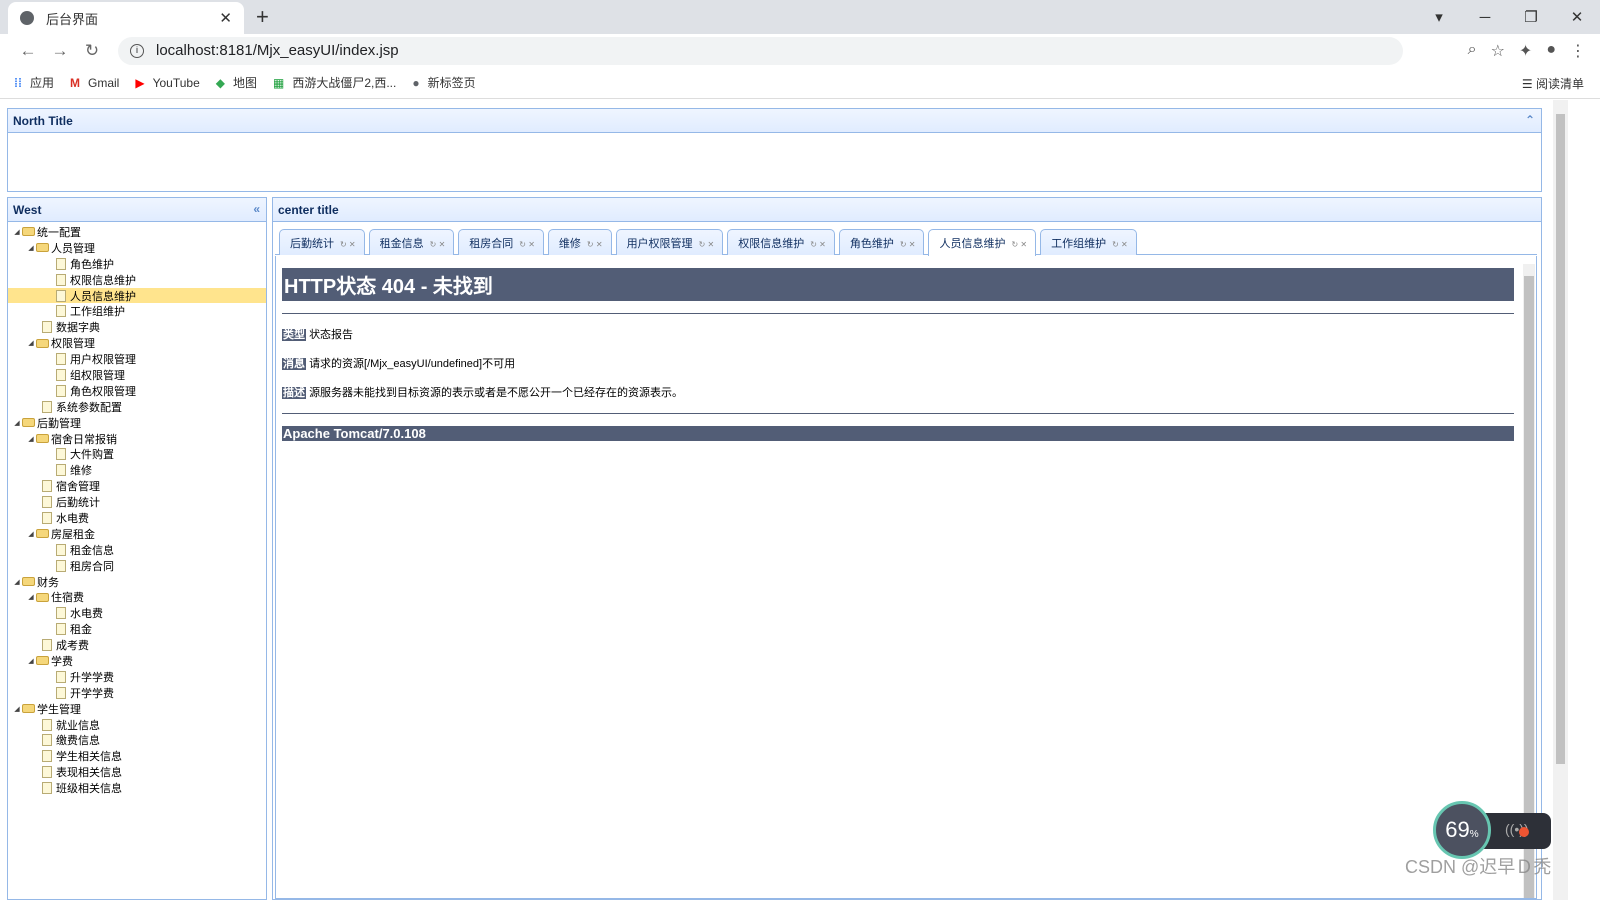 This screenshot has width=1600, height=900. Describe the element at coordinates (137, 772) in the screenshot. I see `tree-node: 表现相关信息` at that location.